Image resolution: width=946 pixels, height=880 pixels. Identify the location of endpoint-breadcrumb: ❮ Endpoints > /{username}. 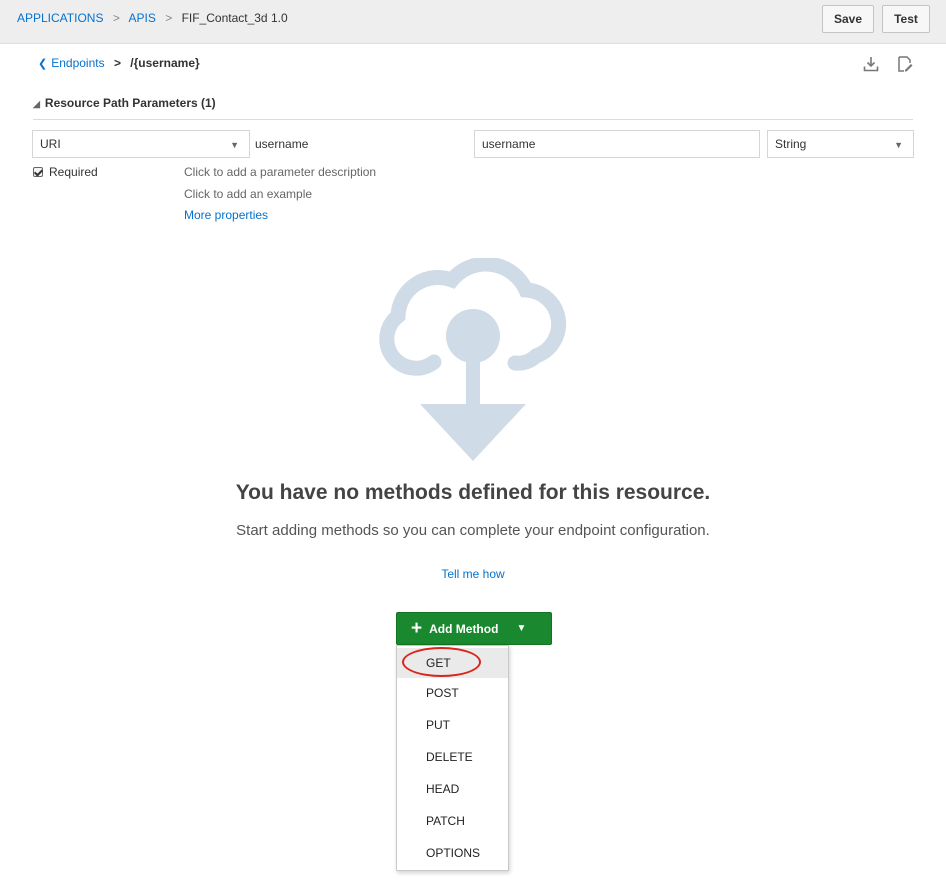
(119, 63).